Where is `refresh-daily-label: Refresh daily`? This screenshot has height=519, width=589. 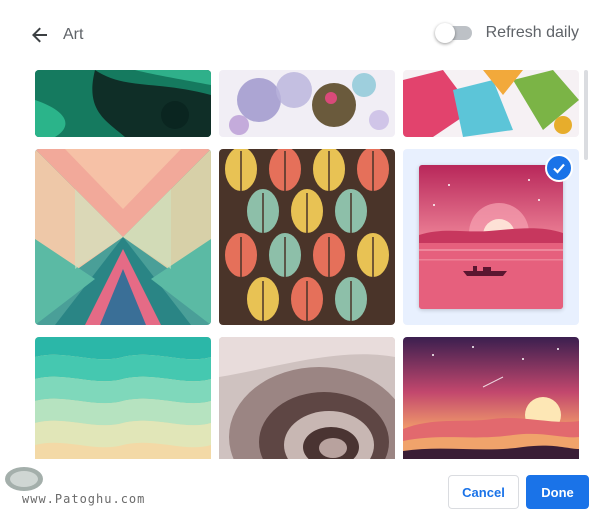
refresh-daily-label: Refresh daily is located at coordinates (532, 32).